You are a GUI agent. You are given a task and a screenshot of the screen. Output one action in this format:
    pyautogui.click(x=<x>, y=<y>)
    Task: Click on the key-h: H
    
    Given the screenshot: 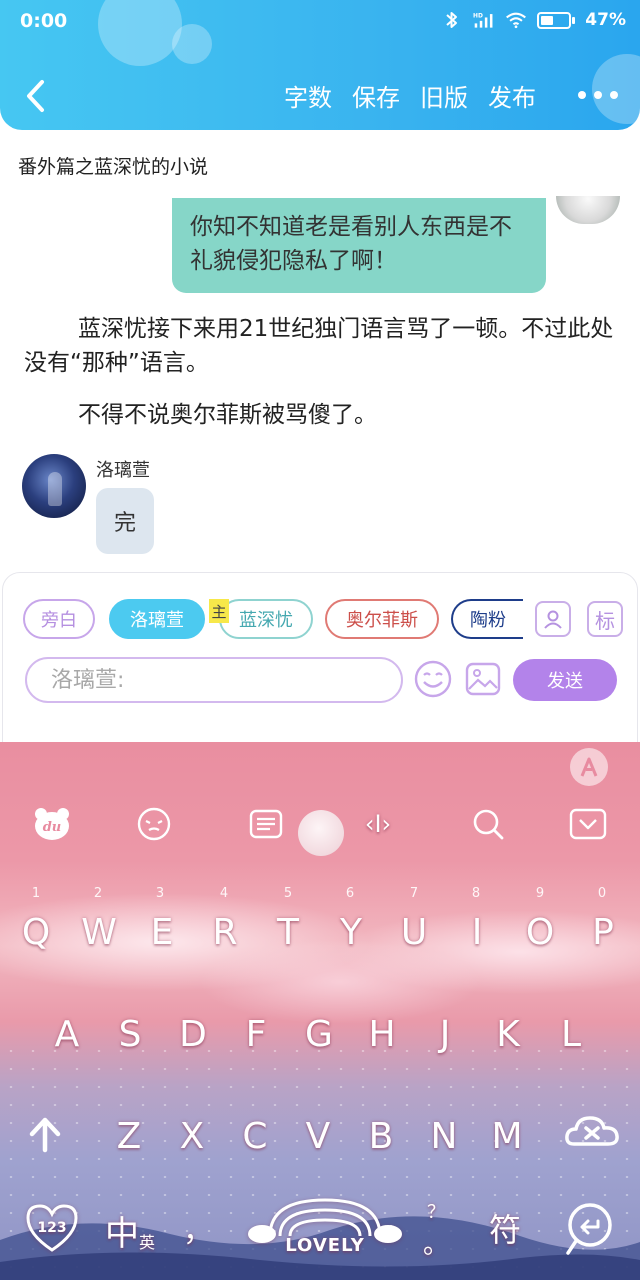 What is the action you would take?
    pyautogui.click(x=382, y=1034)
    